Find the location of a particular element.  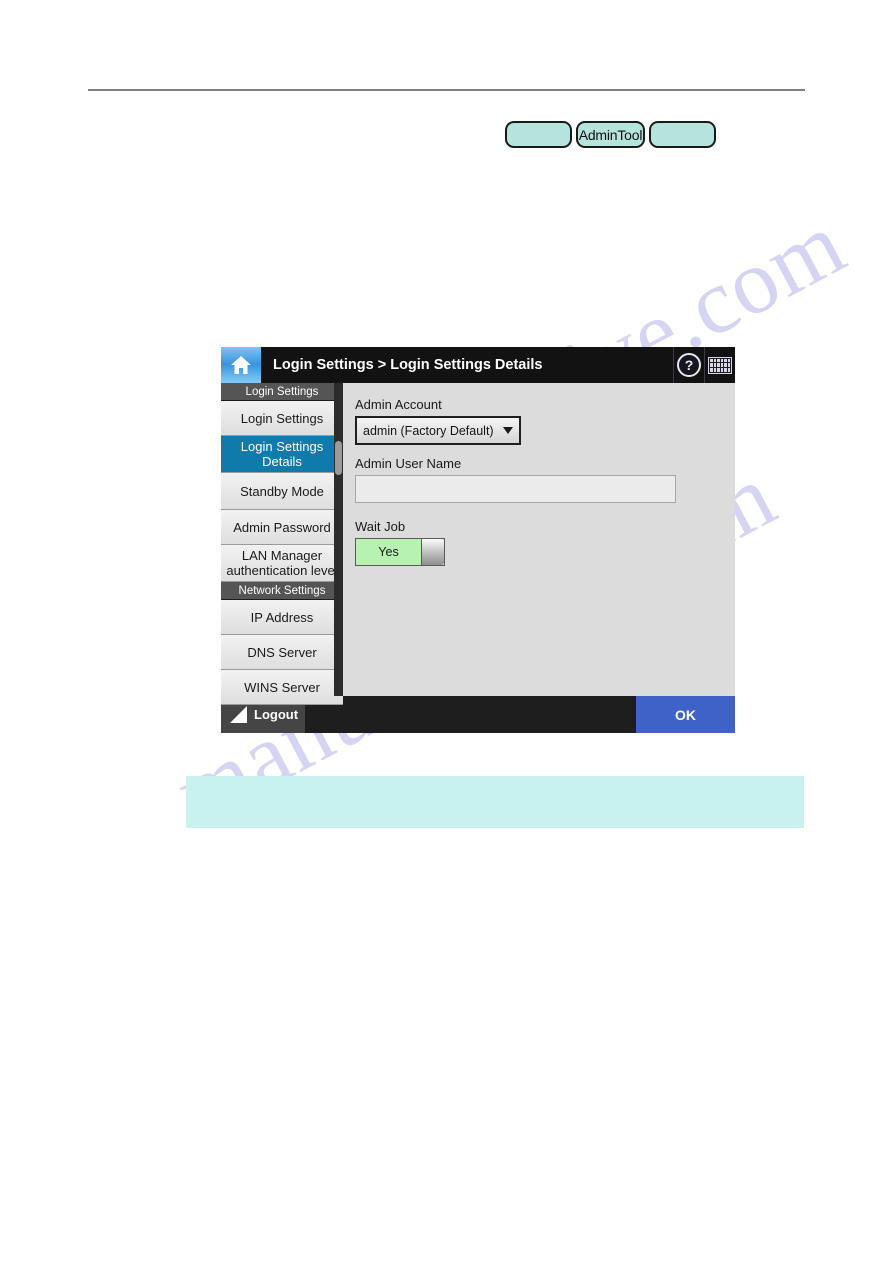

sidebar-item-admin-password: Admin Password is located at coordinates (282, 527).